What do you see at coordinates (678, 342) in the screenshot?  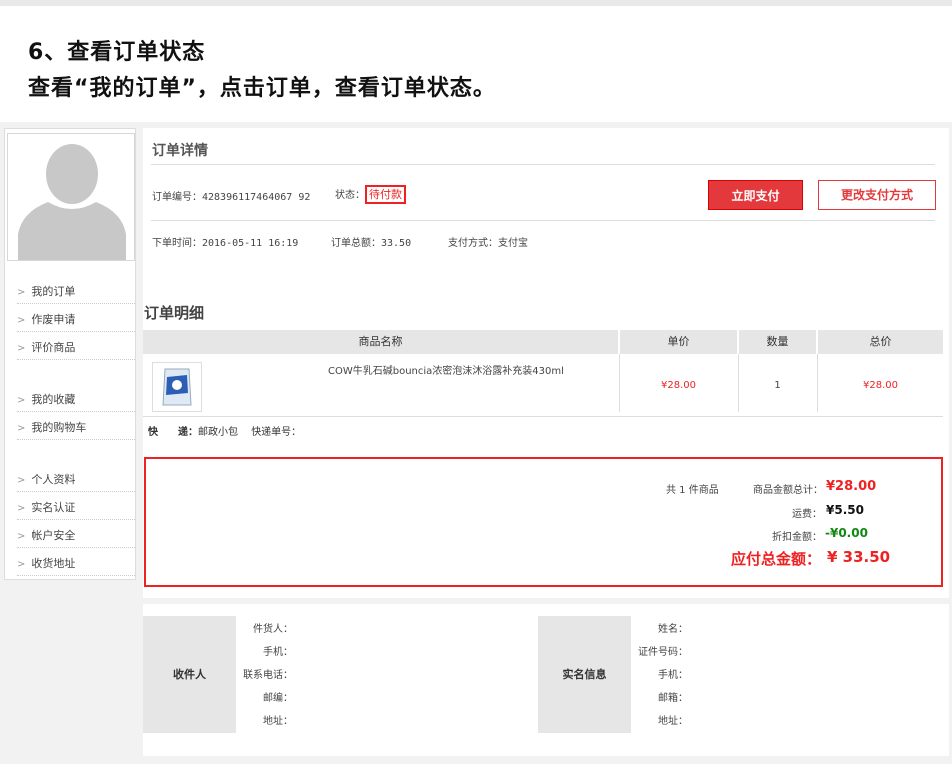 I see `column-header-unit-price: 单价` at bounding box center [678, 342].